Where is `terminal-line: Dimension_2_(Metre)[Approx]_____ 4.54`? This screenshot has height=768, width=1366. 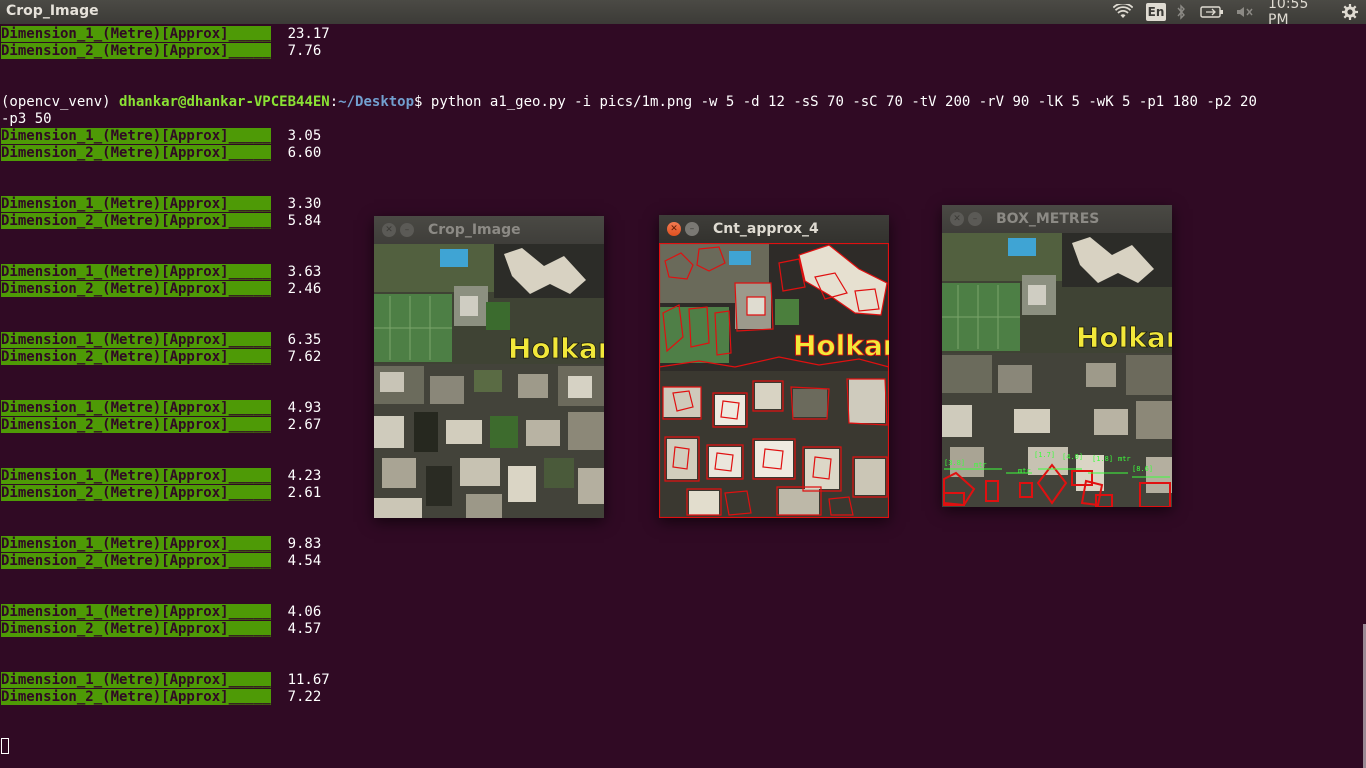
terminal-line: Dimension_2_(Metre)[Approx]_____ 4.54 is located at coordinates (161, 561).